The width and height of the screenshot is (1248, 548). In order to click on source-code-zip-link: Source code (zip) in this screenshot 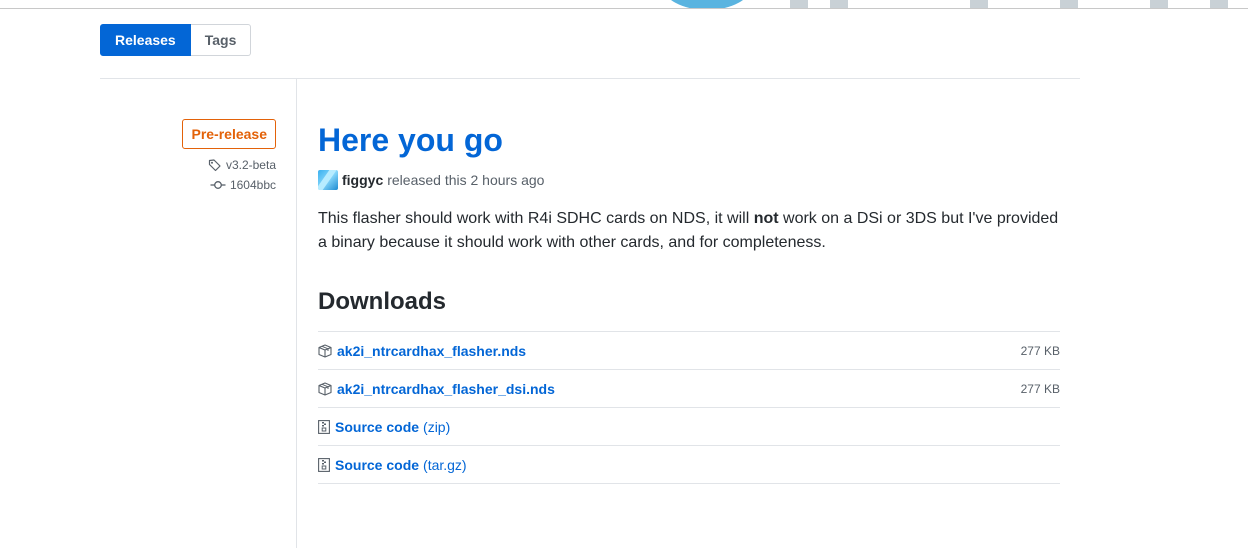, I will do `click(392, 427)`.